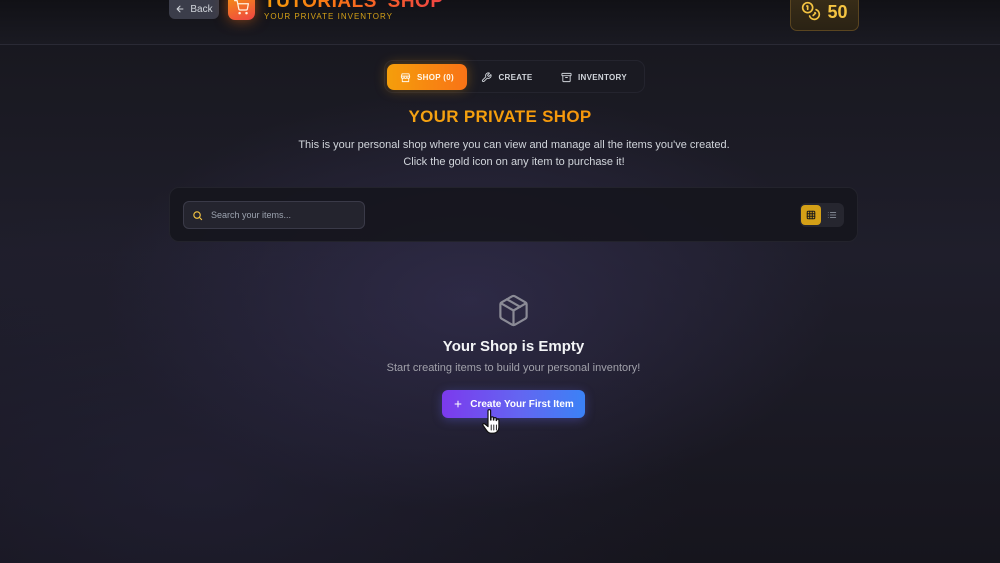  Describe the element at coordinates (602, 77) in the screenshot. I see `tab-inventory-label: INVENTORY` at that location.